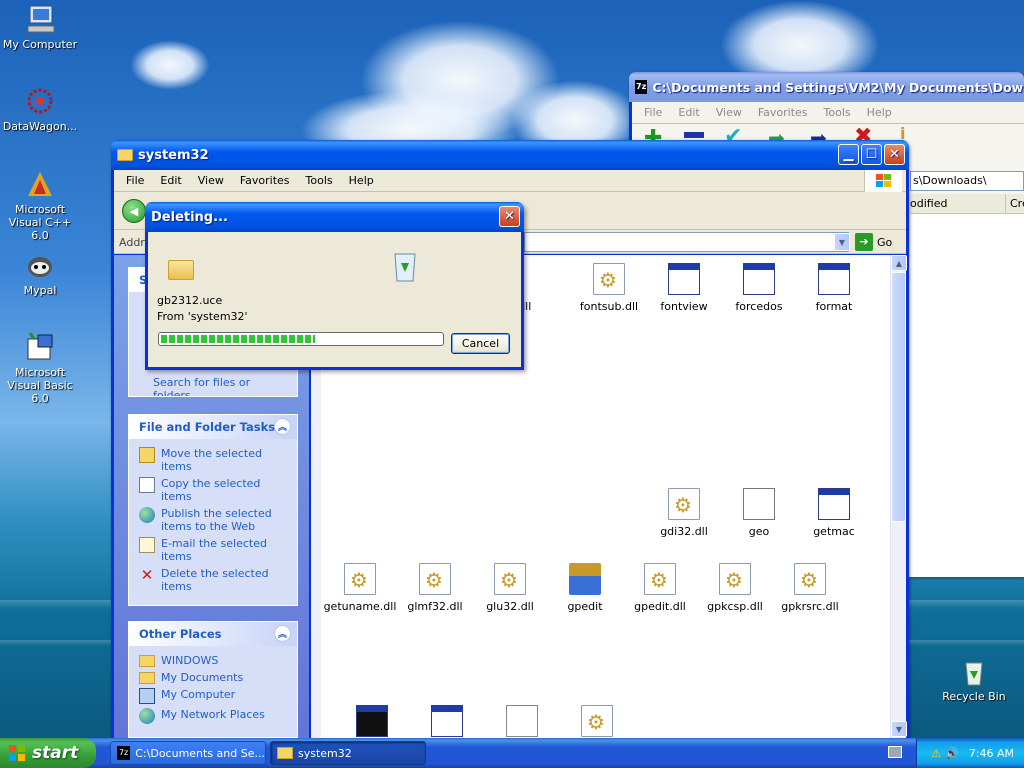  What do you see at coordinates (480, 343) in the screenshot?
I see `cancel-button: Cancel` at bounding box center [480, 343].